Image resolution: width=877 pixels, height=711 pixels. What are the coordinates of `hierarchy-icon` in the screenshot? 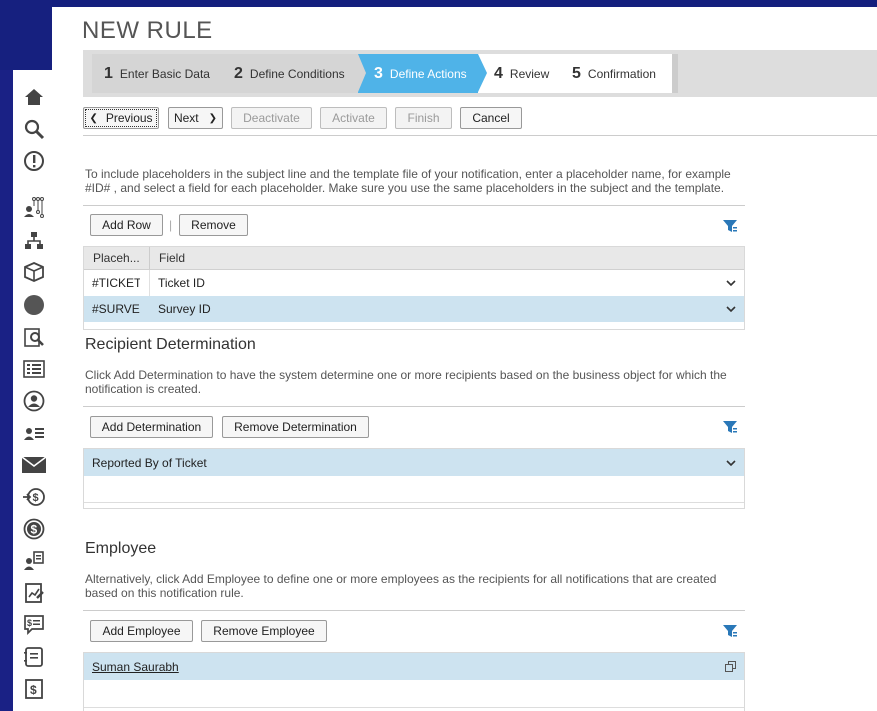 It's located at (34, 241).